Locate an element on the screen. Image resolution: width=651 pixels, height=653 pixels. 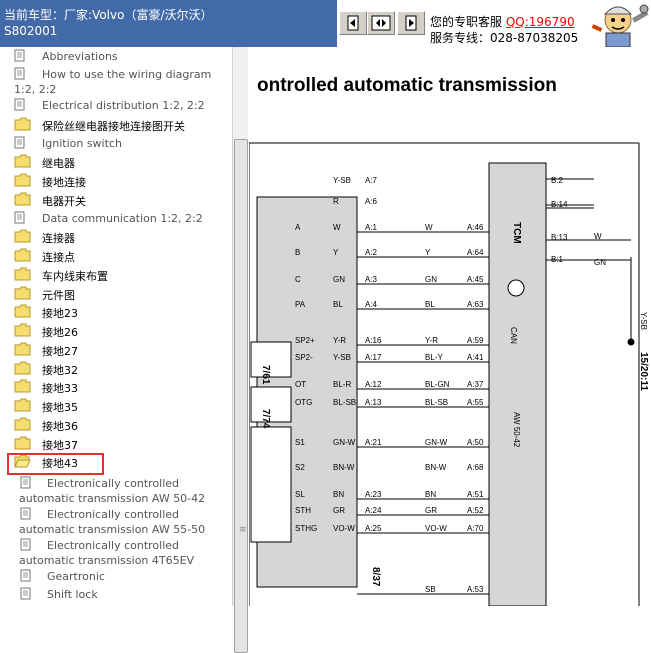
tree-item-label: Electrical distribution 1:2, 2:2 is located at coordinates (123, 105).